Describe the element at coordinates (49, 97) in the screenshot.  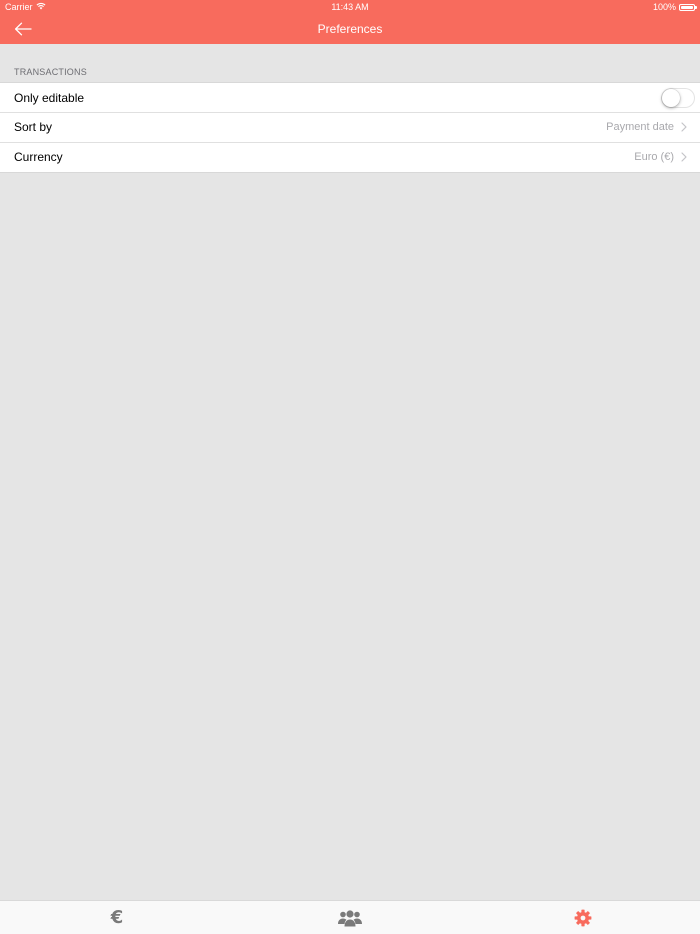
I see `only-editable-label: Only editable` at that location.